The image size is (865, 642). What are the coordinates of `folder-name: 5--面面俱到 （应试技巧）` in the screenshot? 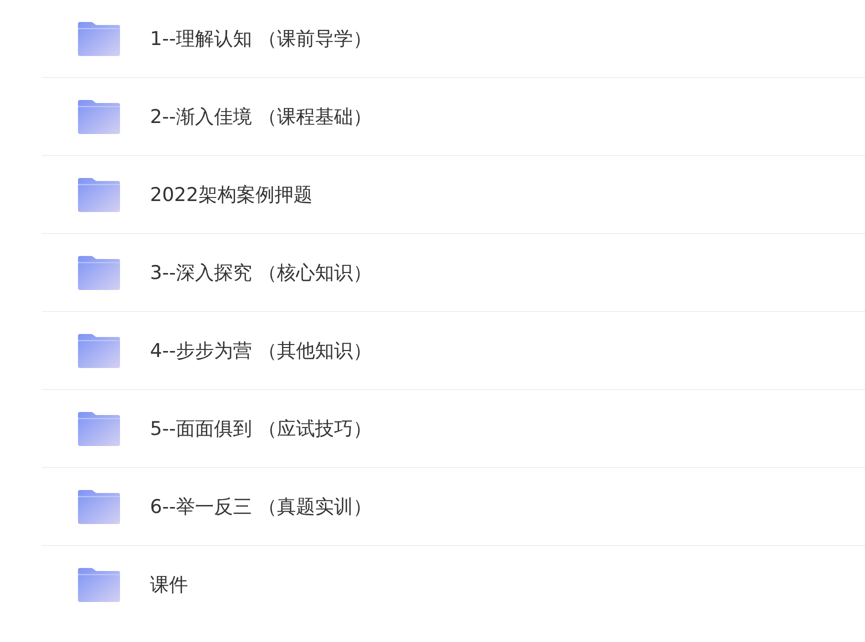 It's located at (261, 429).